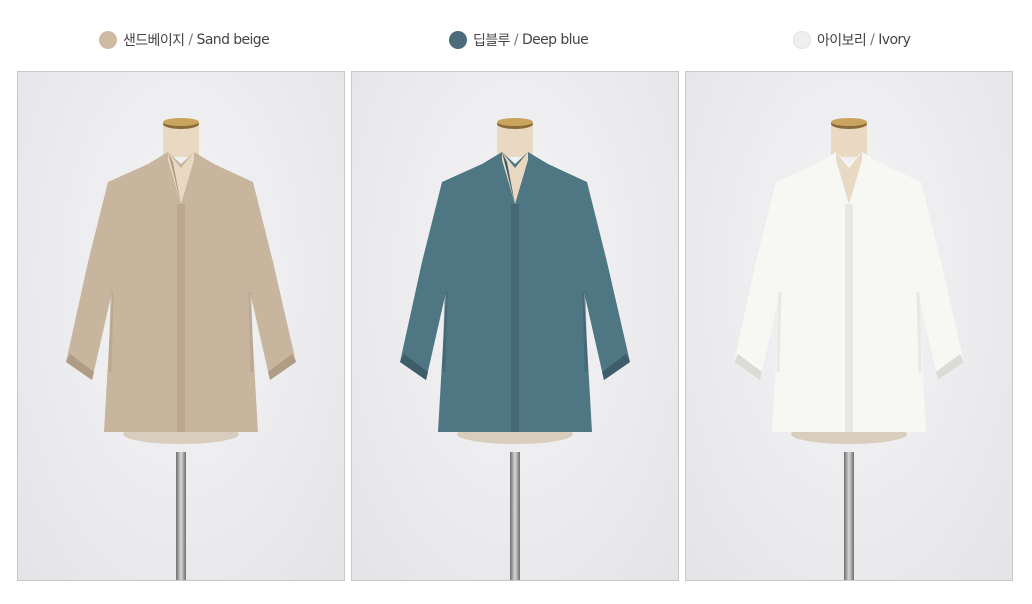 Image resolution: width=1032 pixels, height=604 pixels. I want to click on color-name-english: Deep blue, so click(555, 40).